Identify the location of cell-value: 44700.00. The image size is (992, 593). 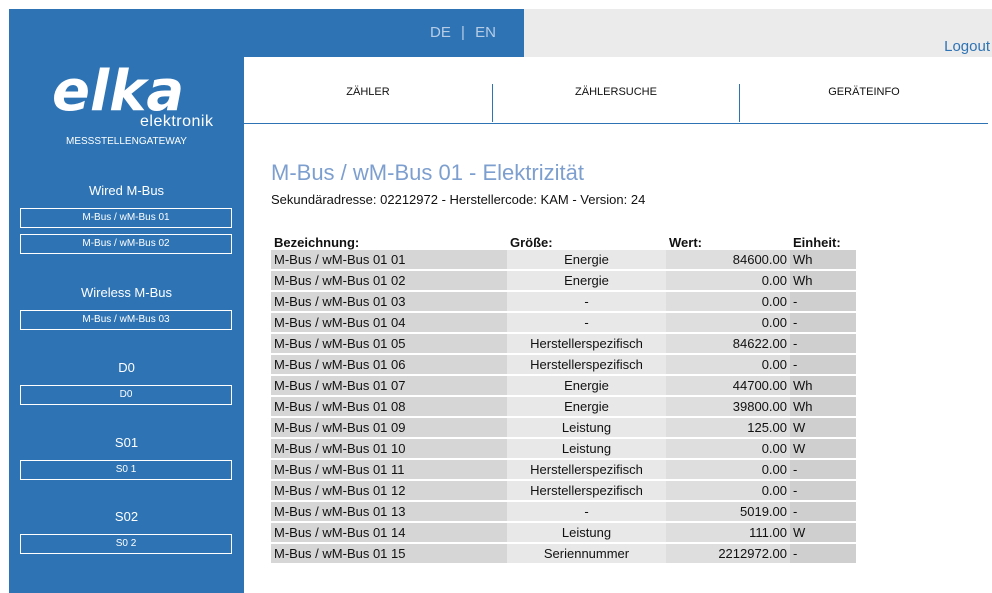
(728, 386).